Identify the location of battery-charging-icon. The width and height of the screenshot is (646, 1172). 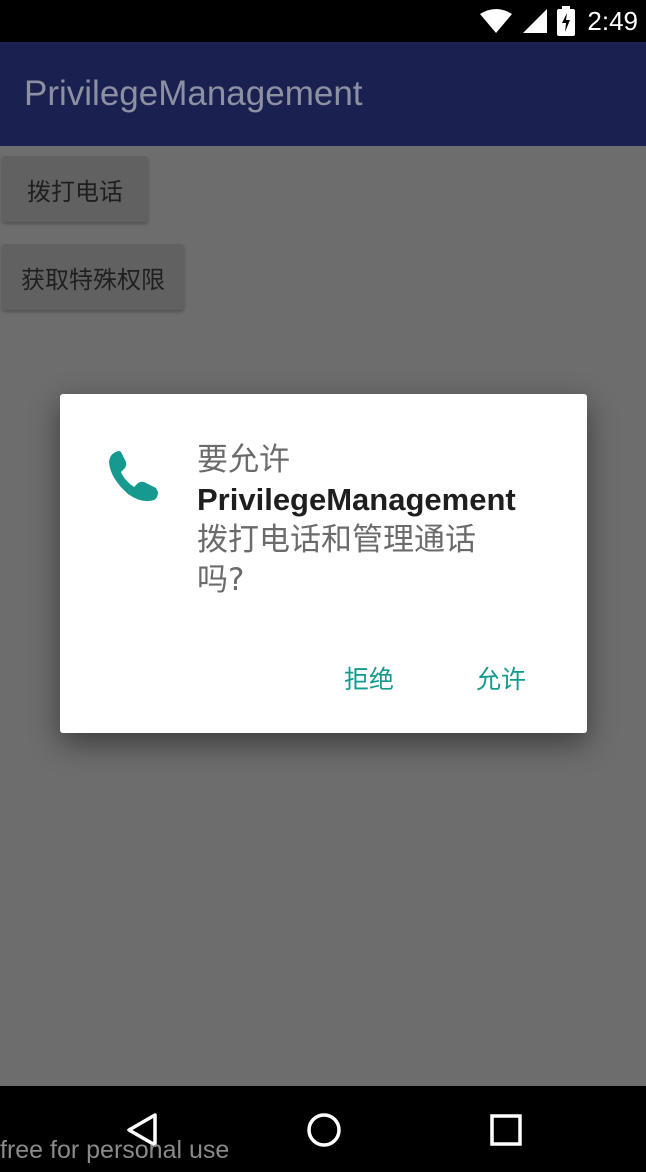
(566, 21).